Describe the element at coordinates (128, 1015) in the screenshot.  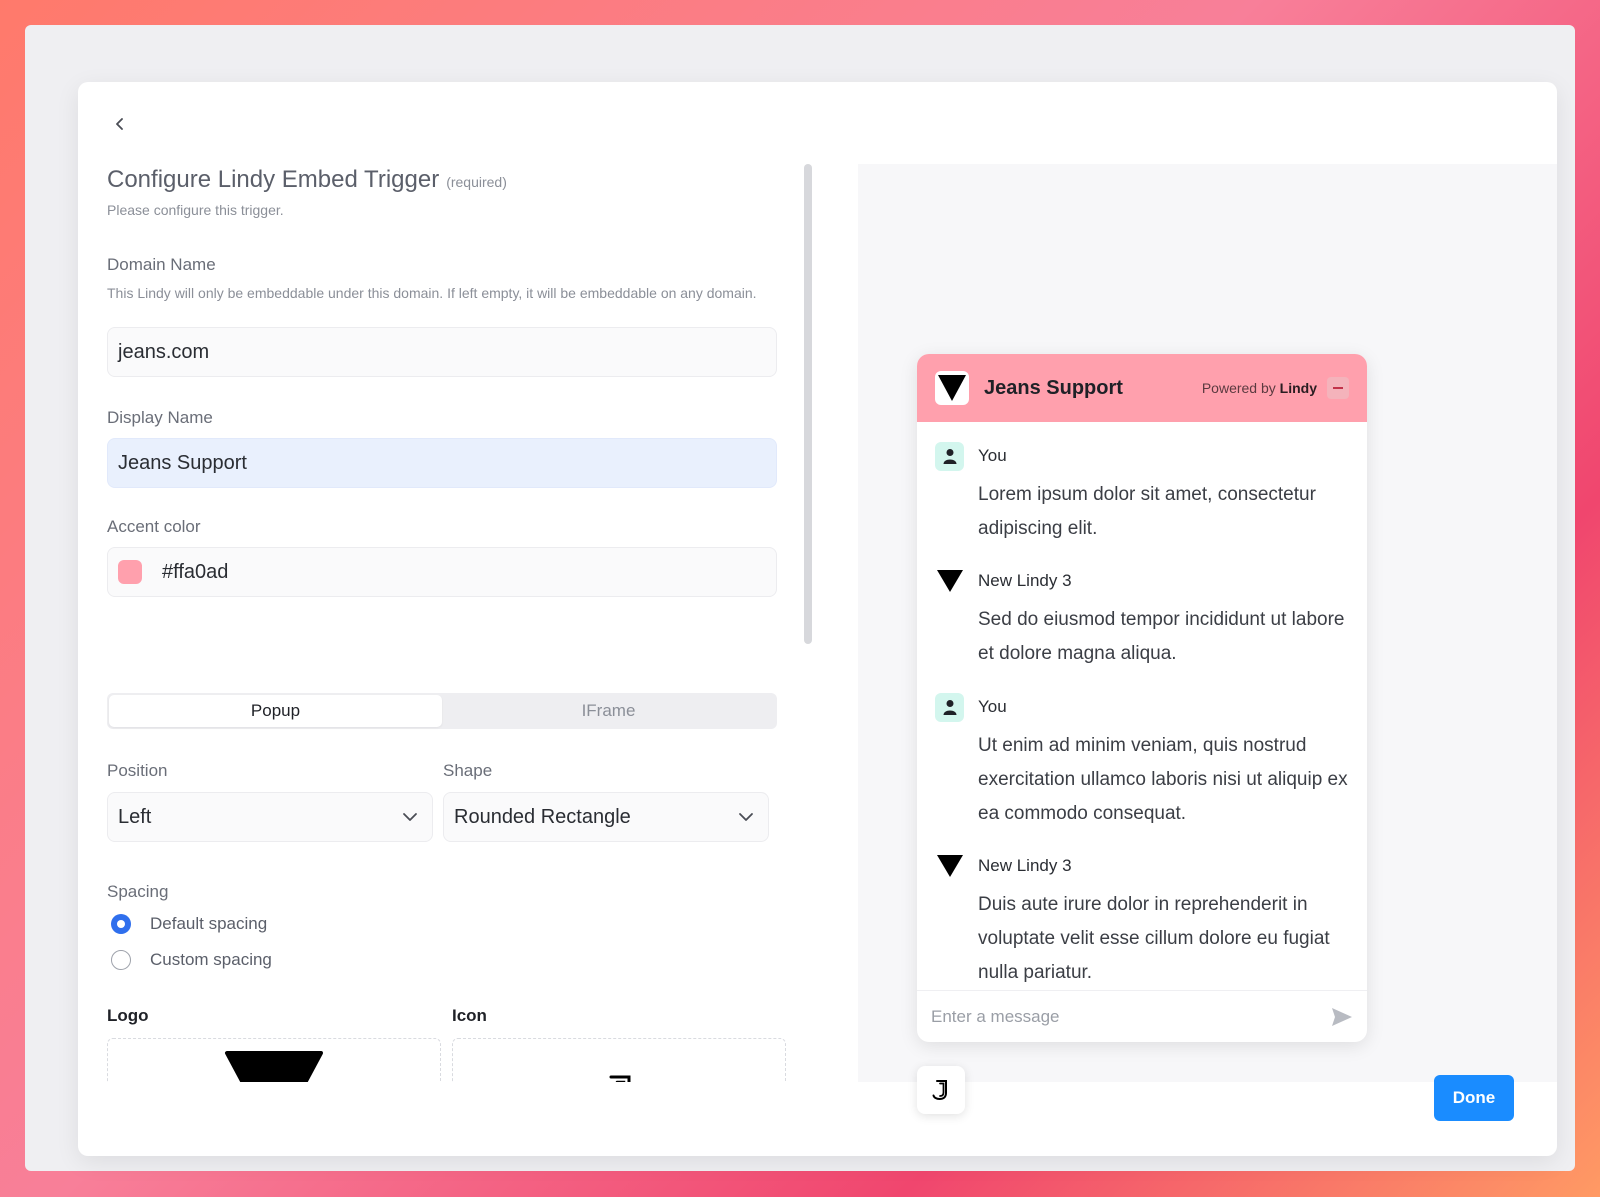
I see `logo-label: Logo` at that location.